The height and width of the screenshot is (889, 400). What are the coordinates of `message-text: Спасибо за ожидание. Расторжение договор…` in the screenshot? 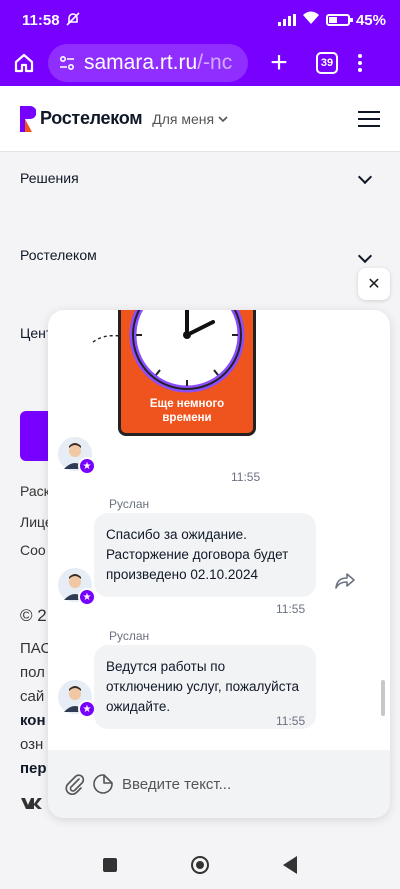 It's located at (197, 554).